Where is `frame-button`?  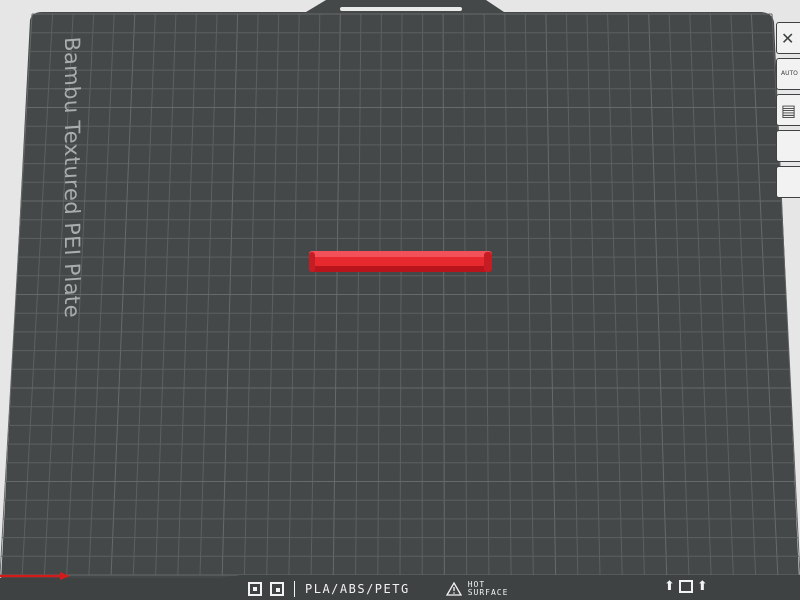
frame-button is located at coordinates (788, 182).